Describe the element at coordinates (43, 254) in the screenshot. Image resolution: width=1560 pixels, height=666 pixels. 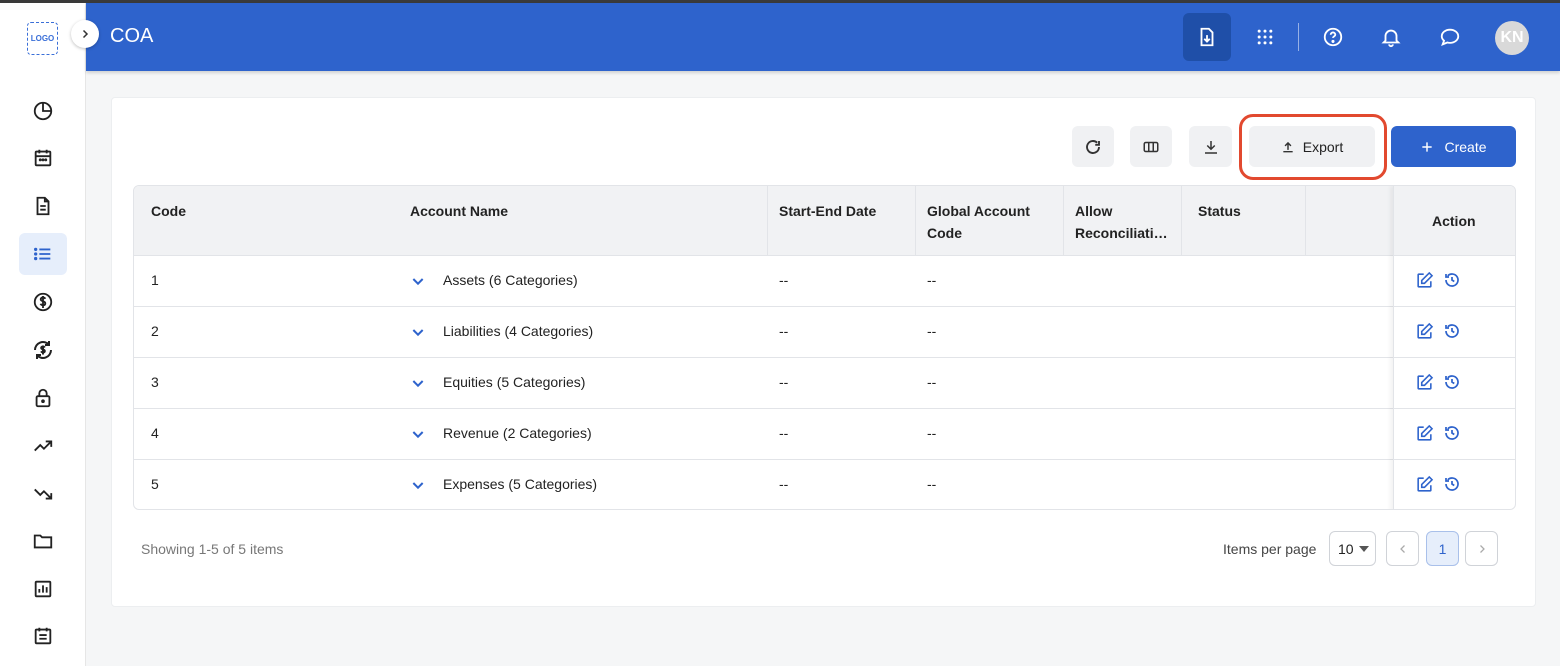
I see `list-icon` at that location.